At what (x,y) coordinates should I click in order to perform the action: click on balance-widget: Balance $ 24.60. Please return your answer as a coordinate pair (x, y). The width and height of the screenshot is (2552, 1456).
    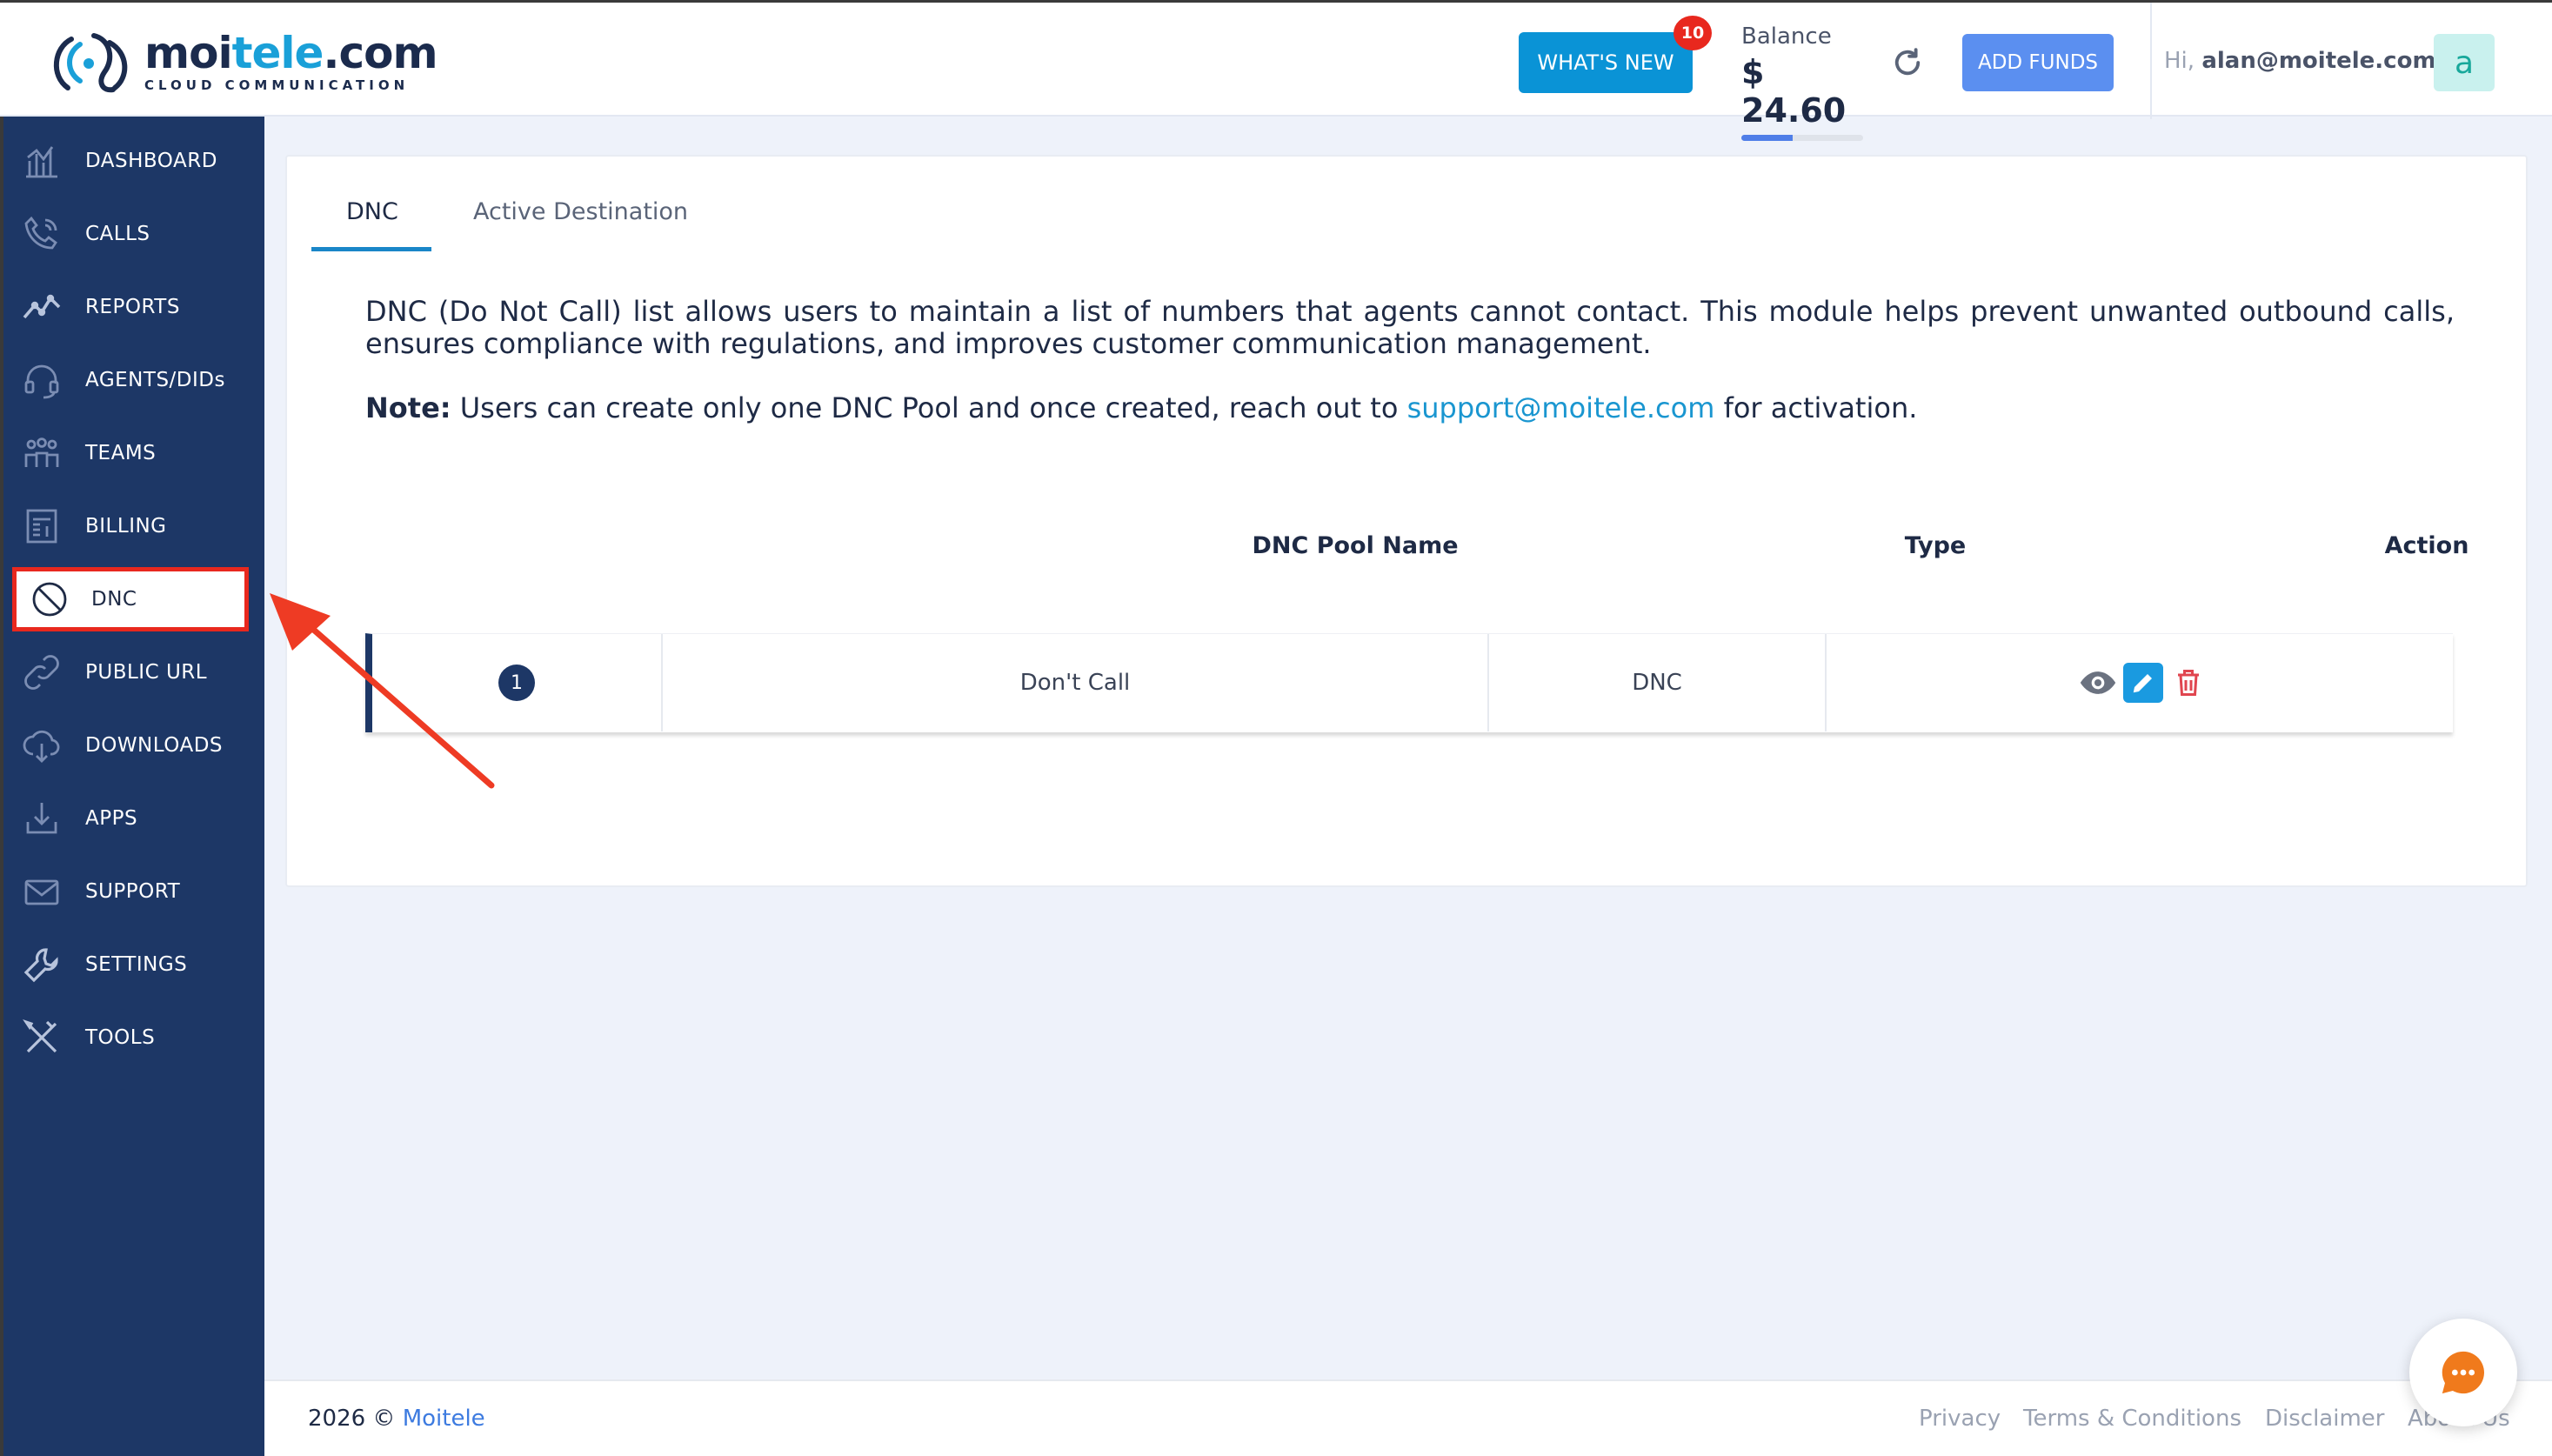
    Looking at the image, I should click on (1806, 82).